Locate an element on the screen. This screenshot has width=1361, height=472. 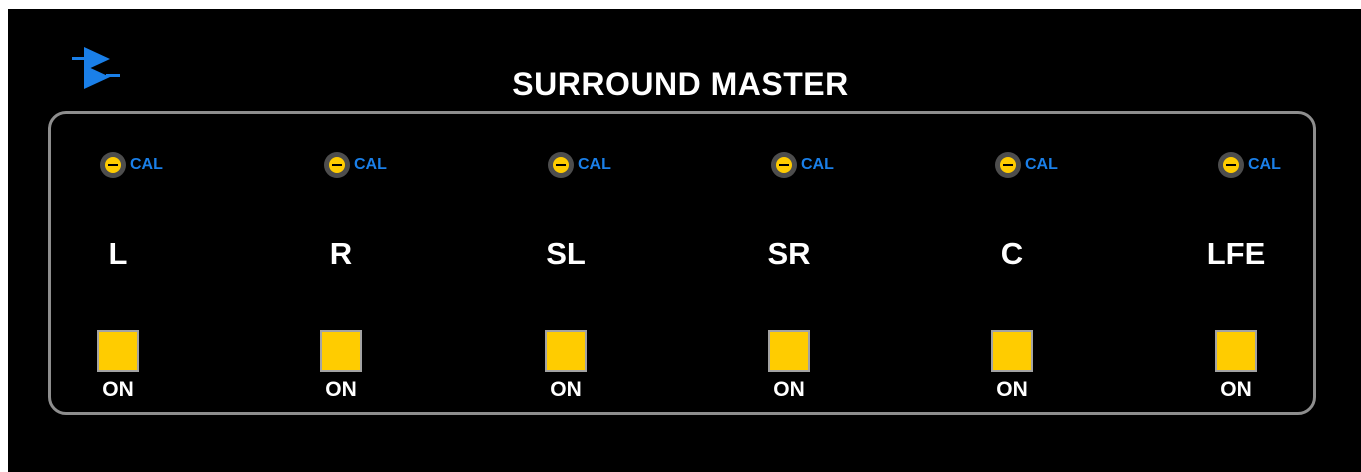
panel-title: SURROUND MASTER is located at coordinates (680, 84).